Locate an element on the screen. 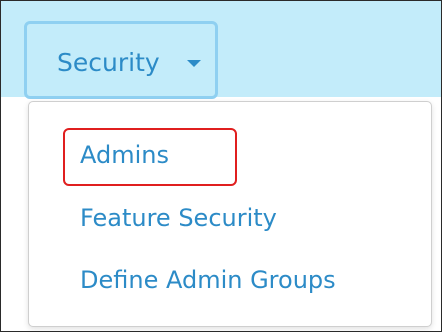 The height and width of the screenshot is (332, 442). menu-item-define-admin-groups: Define Admin Groups is located at coordinates (208, 280).